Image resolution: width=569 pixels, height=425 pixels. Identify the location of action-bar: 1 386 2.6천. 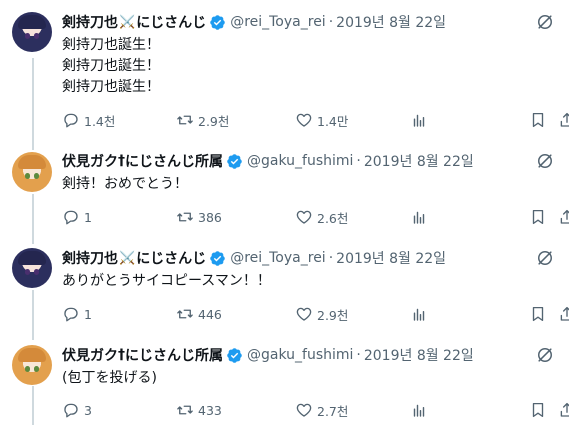
(313, 217).